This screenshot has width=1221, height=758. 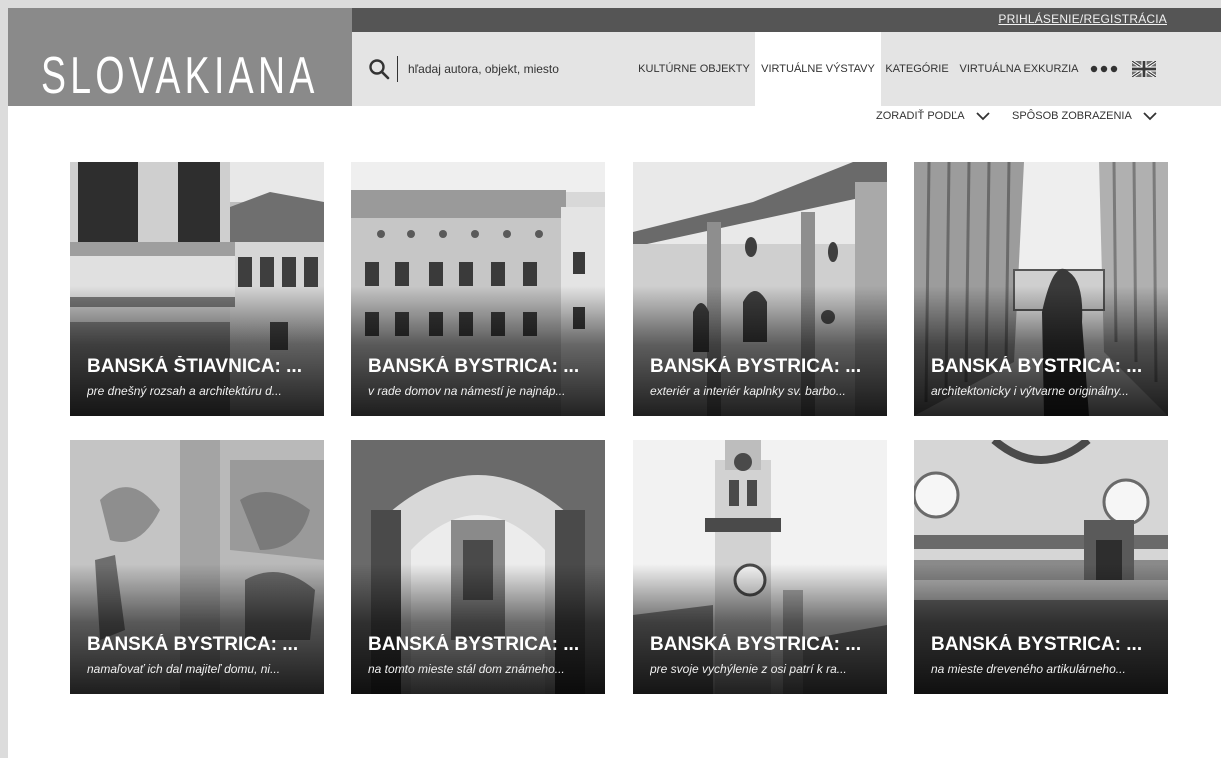 I want to click on left-border, so click(x=4, y=379).